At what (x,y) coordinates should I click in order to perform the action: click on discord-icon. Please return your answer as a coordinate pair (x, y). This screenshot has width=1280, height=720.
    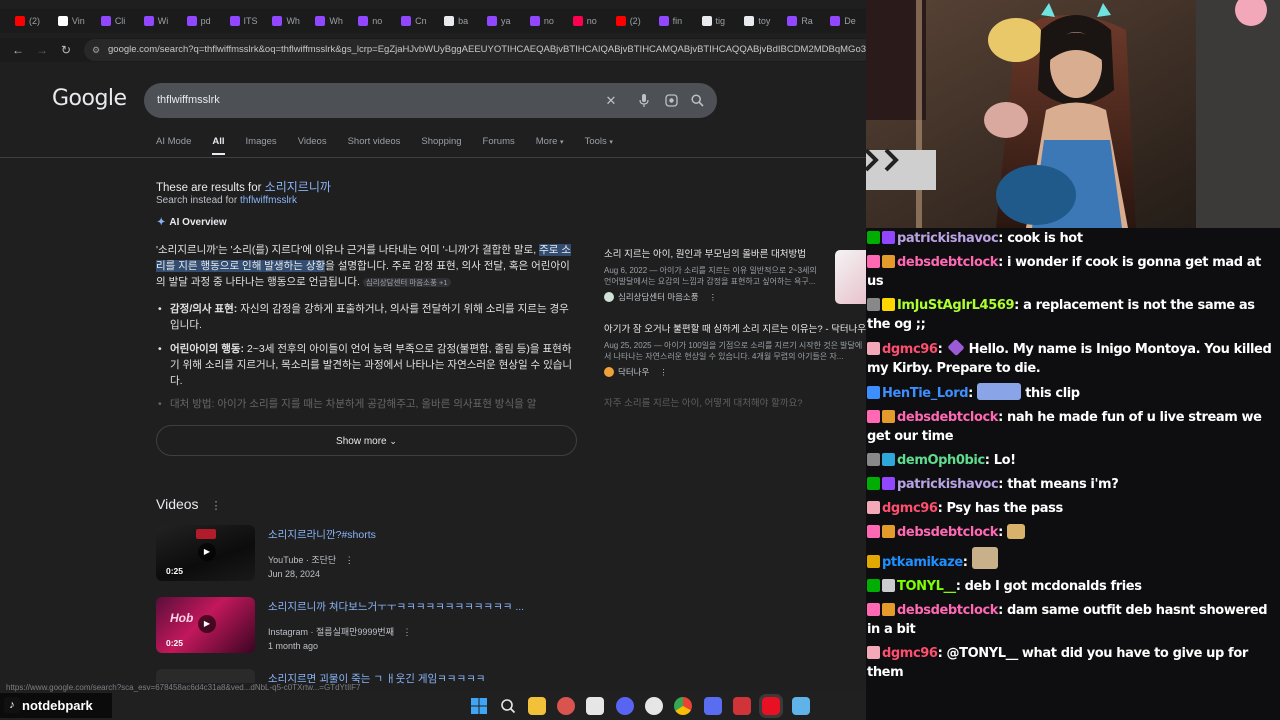
    Looking at the image, I should click on (625, 706).